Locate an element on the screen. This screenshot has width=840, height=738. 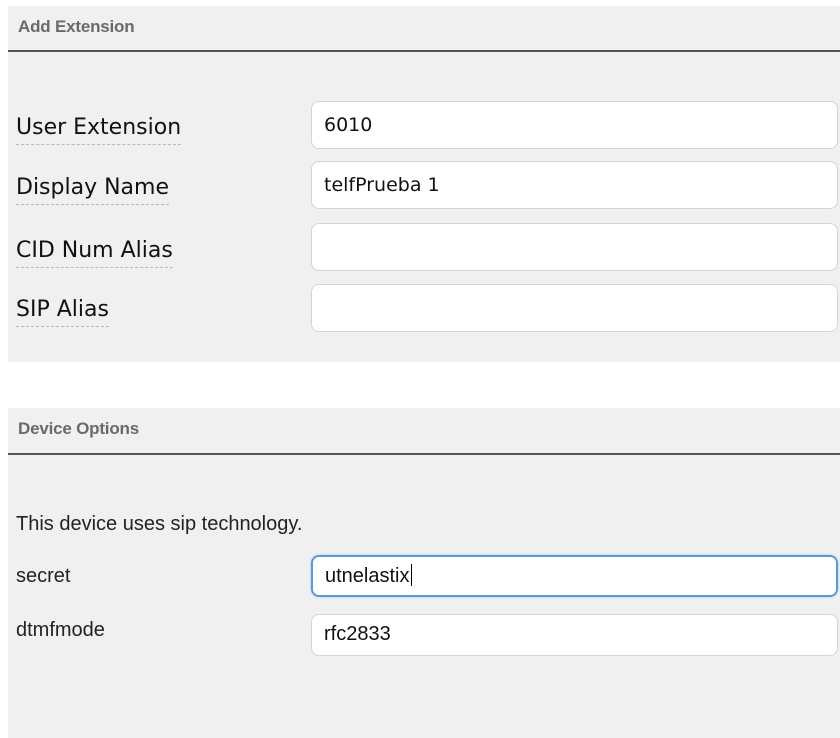
panel-title: Device Options is located at coordinates (78, 428).